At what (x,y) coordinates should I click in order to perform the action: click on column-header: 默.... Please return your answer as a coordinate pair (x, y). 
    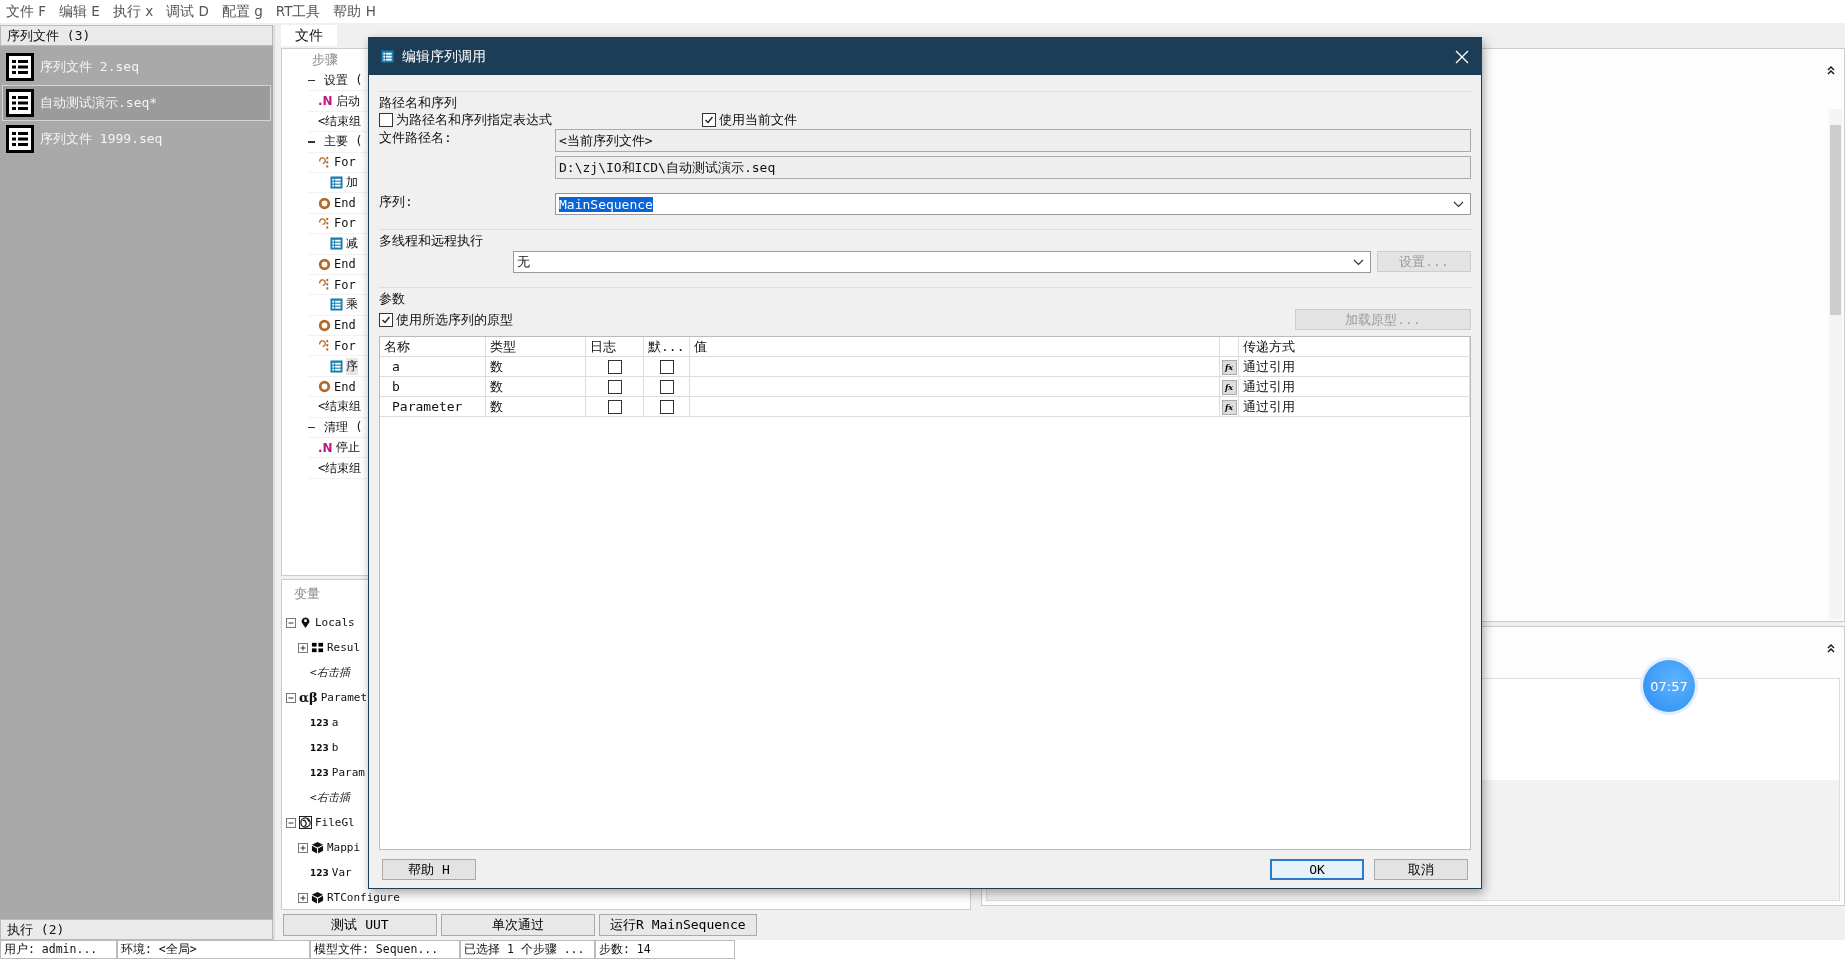
    Looking at the image, I should click on (667, 346).